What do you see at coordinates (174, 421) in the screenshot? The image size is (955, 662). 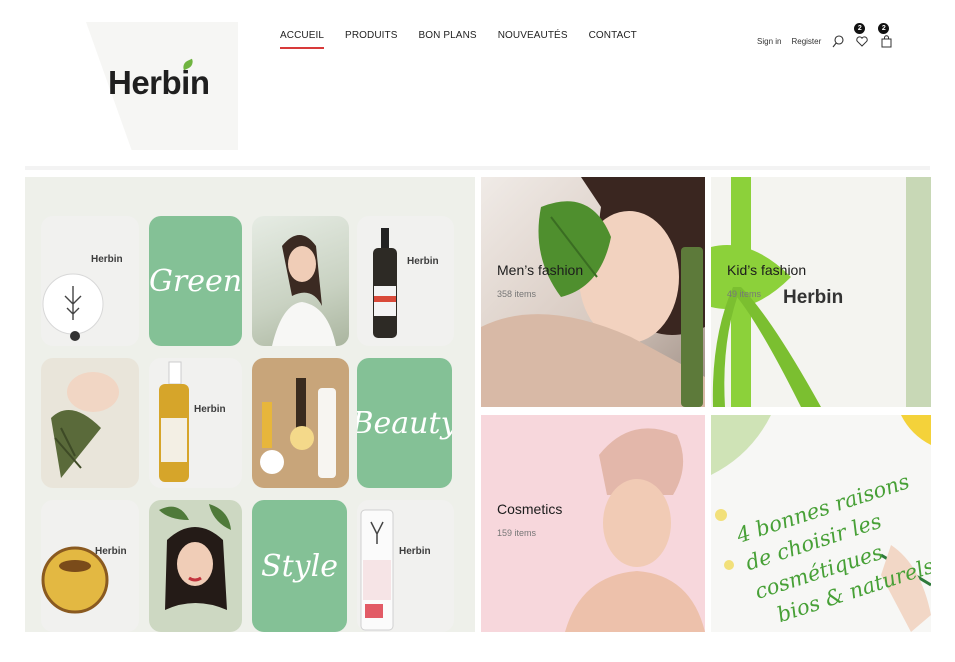 I see `oil-bottle-image` at bounding box center [174, 421].